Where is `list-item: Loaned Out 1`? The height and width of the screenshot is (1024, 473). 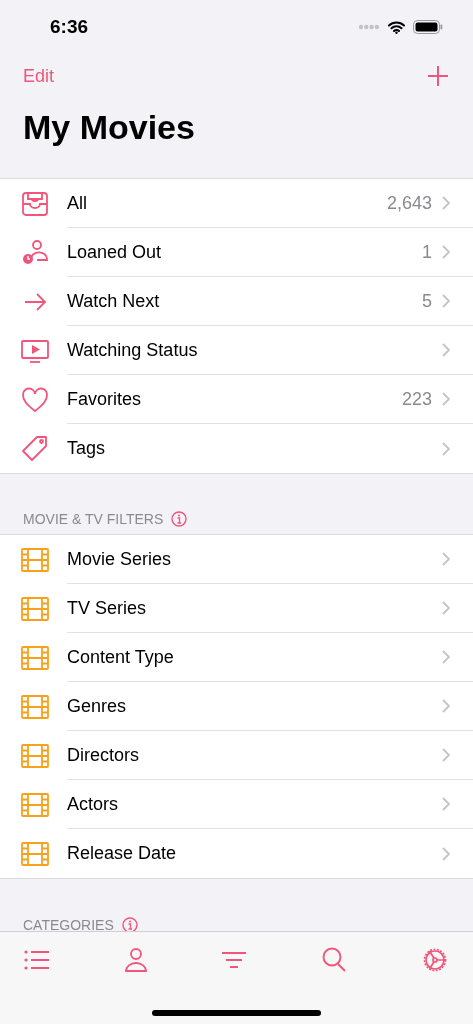
list-item: Loaned Out 1 is located at coordinates (236, 252).